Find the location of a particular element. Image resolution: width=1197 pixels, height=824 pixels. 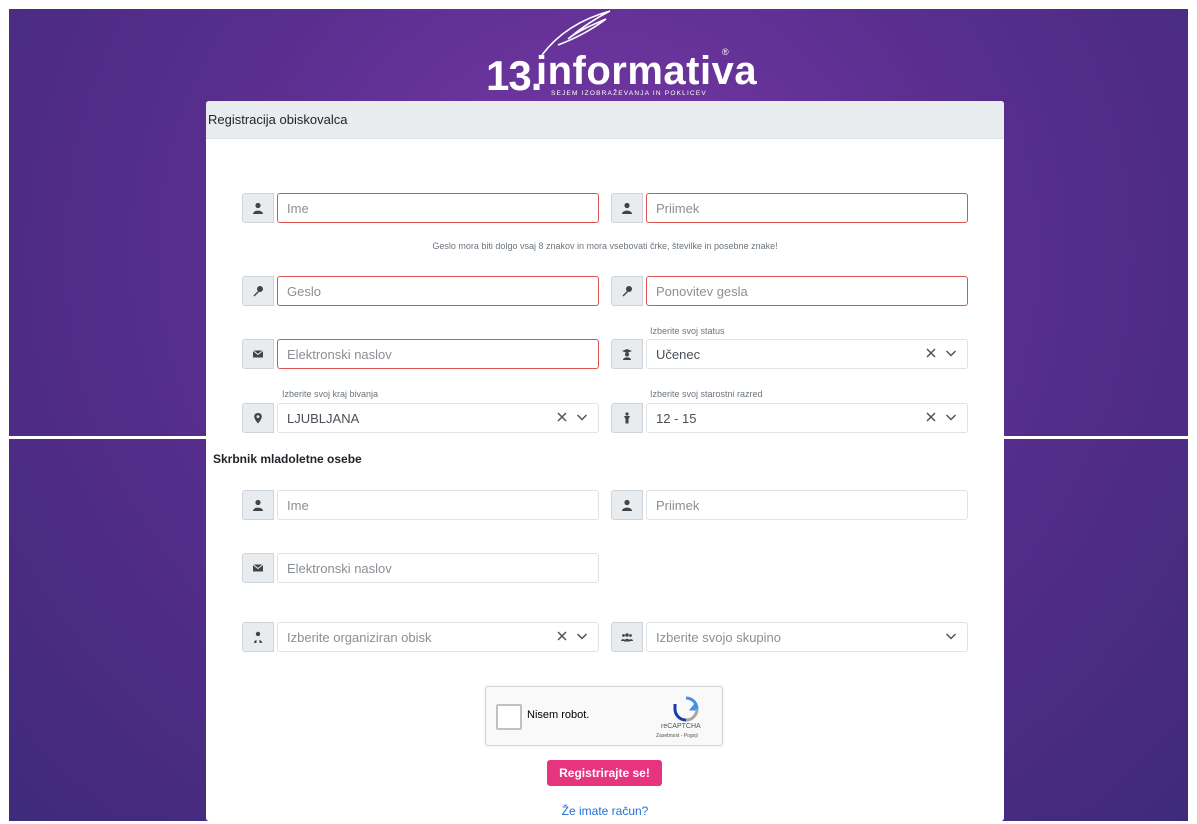

age-label: Izberite svoj starostni razred is located at coordinates (706, 394).